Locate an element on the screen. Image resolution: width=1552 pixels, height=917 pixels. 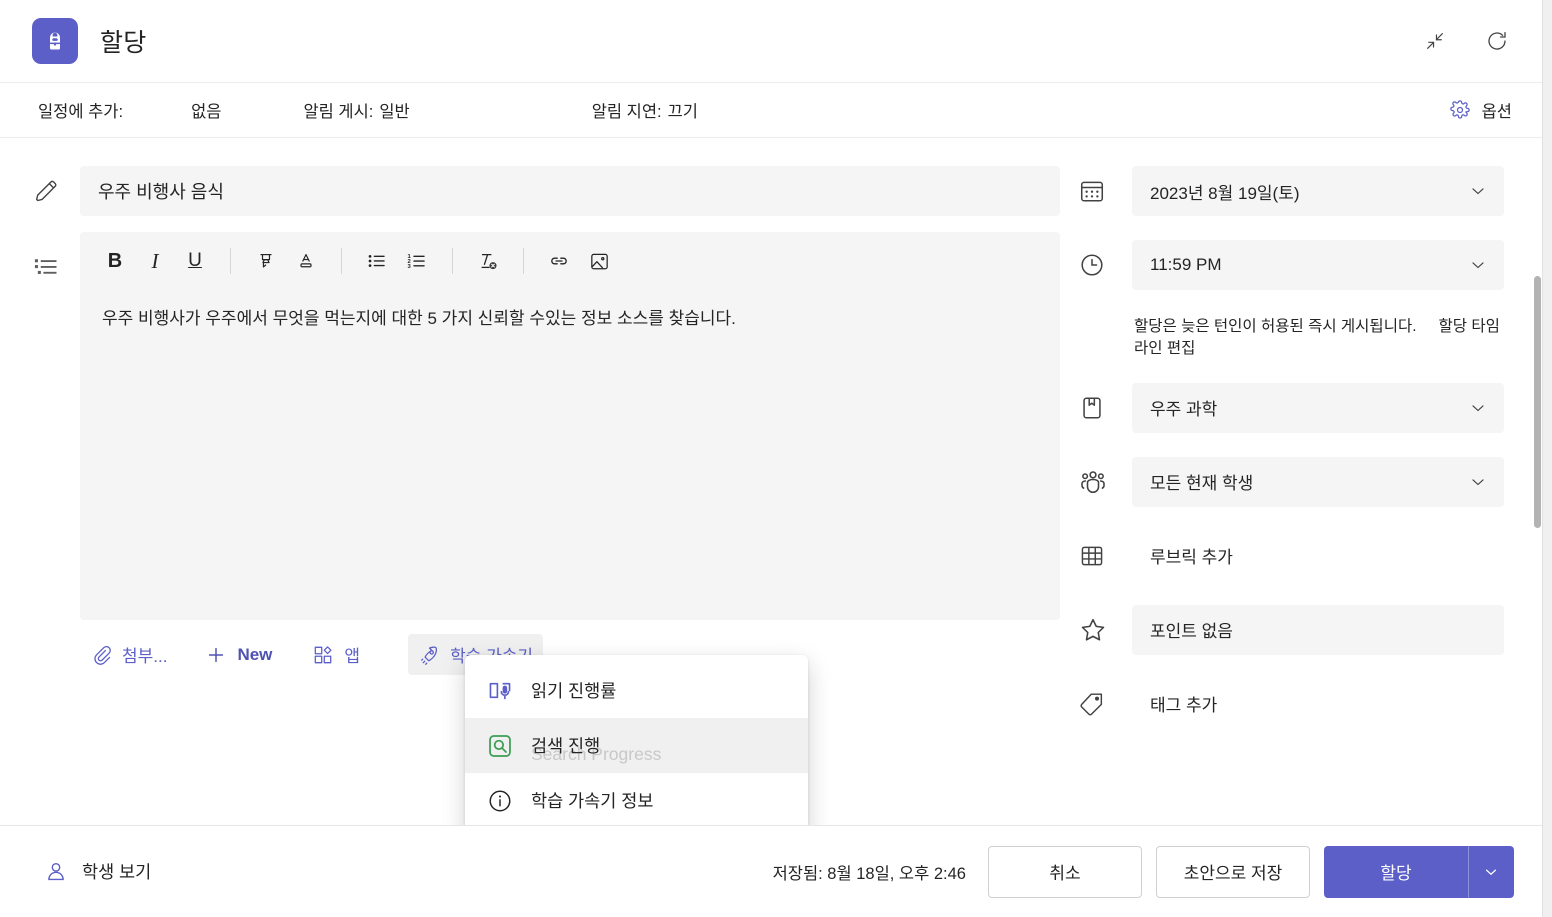
page-title: 할당 is located at coordinates (123, 43).